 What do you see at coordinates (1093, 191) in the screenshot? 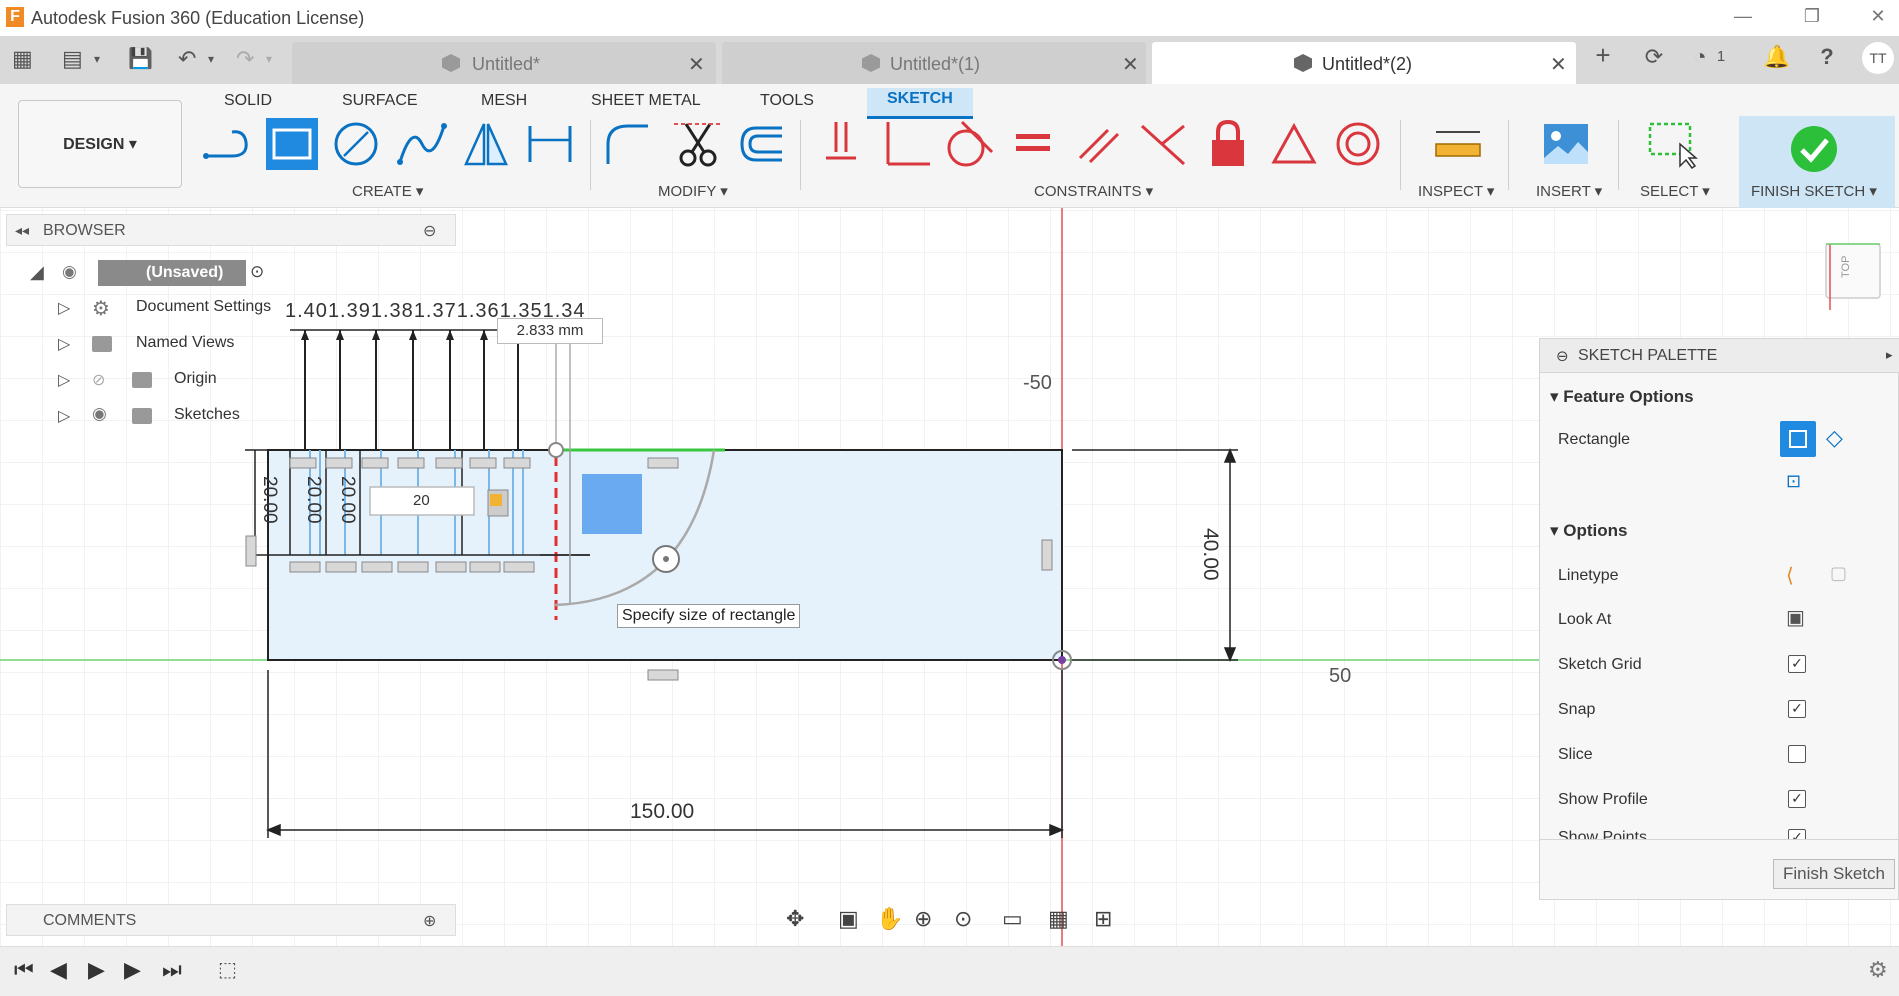
I see `constraints-menu: CONSTRAINTS ▾` at bounding box center [1093, 191].